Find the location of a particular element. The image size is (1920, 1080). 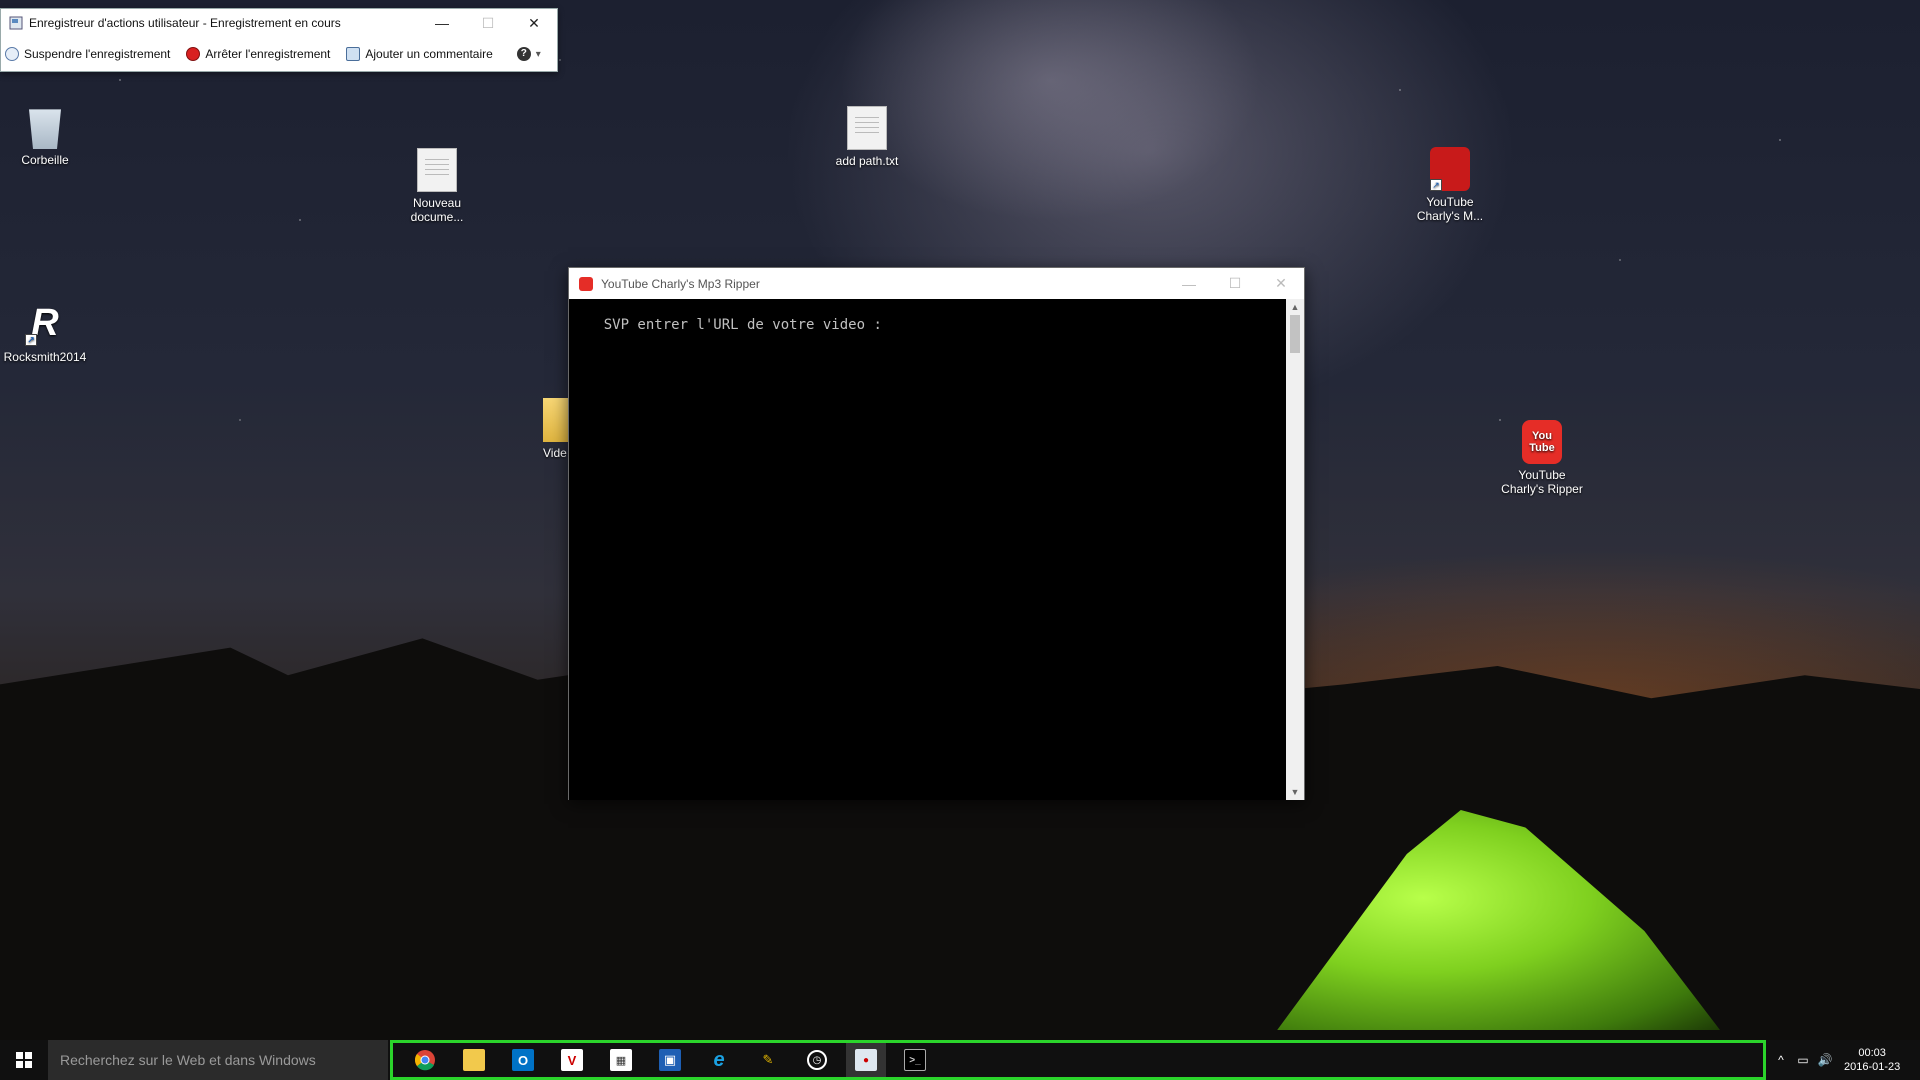

calculator-icon: ▦ is located at coordinates (621, 1060).